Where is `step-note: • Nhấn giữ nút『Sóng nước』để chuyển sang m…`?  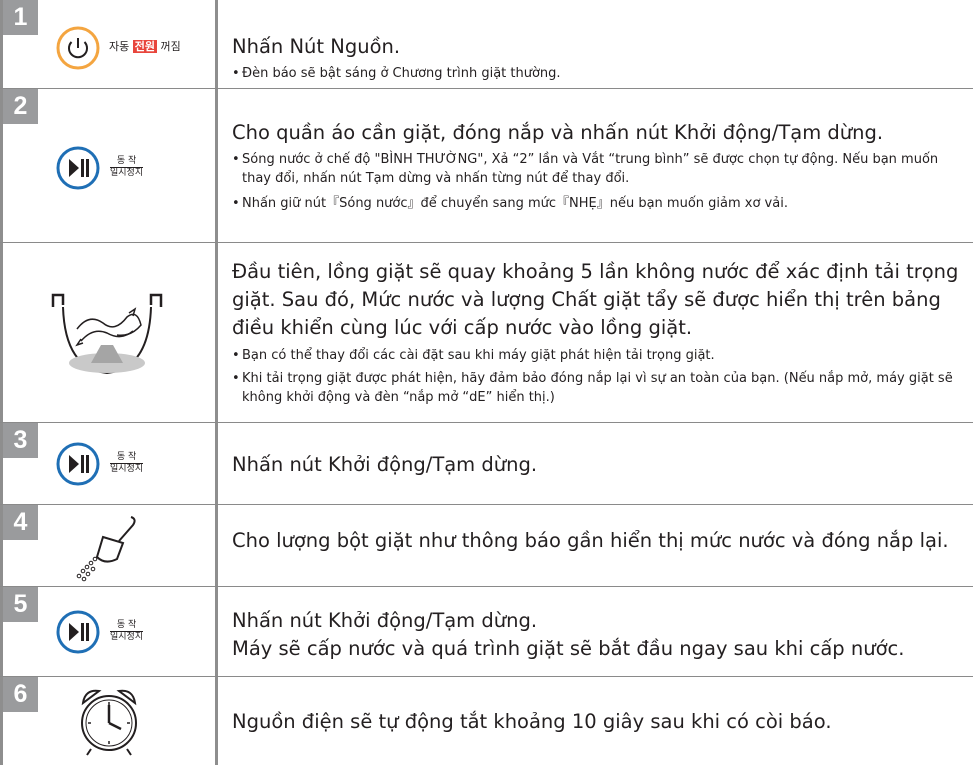 step-note: • Nhấn giữ nút『Sóng nước』để chuyển sang m… is located at coordinates (595, 203).